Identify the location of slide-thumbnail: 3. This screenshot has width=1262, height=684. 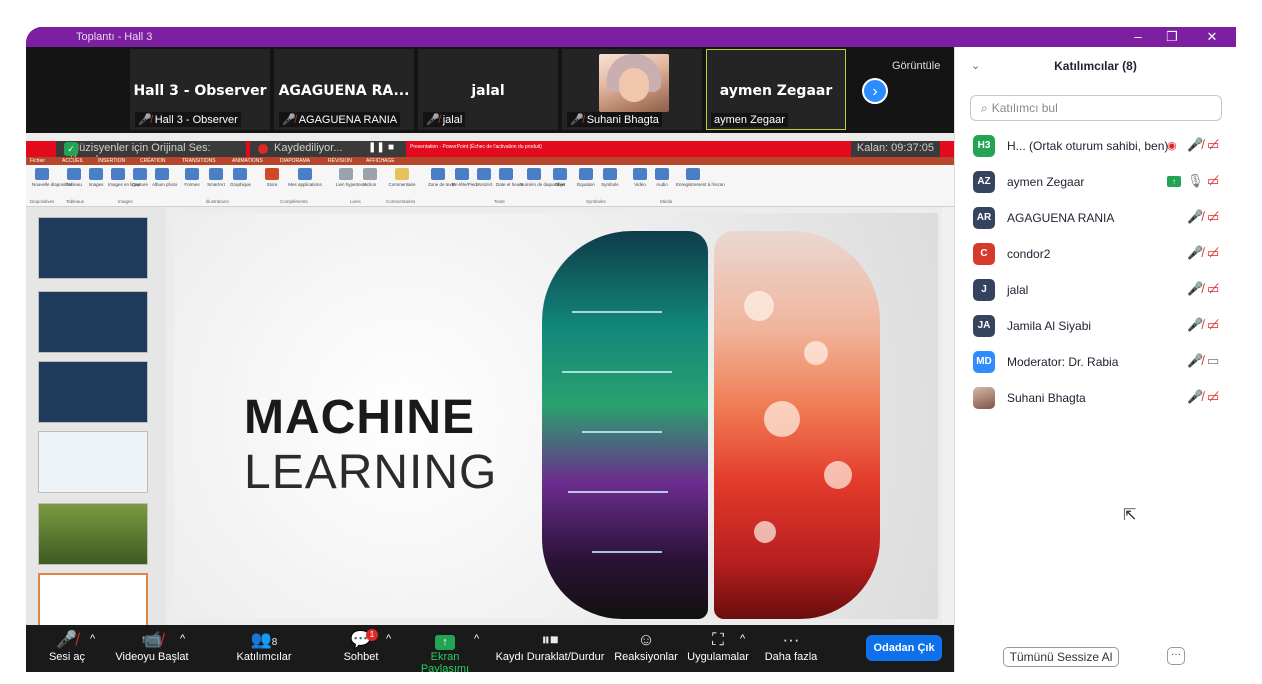
(93, 248).